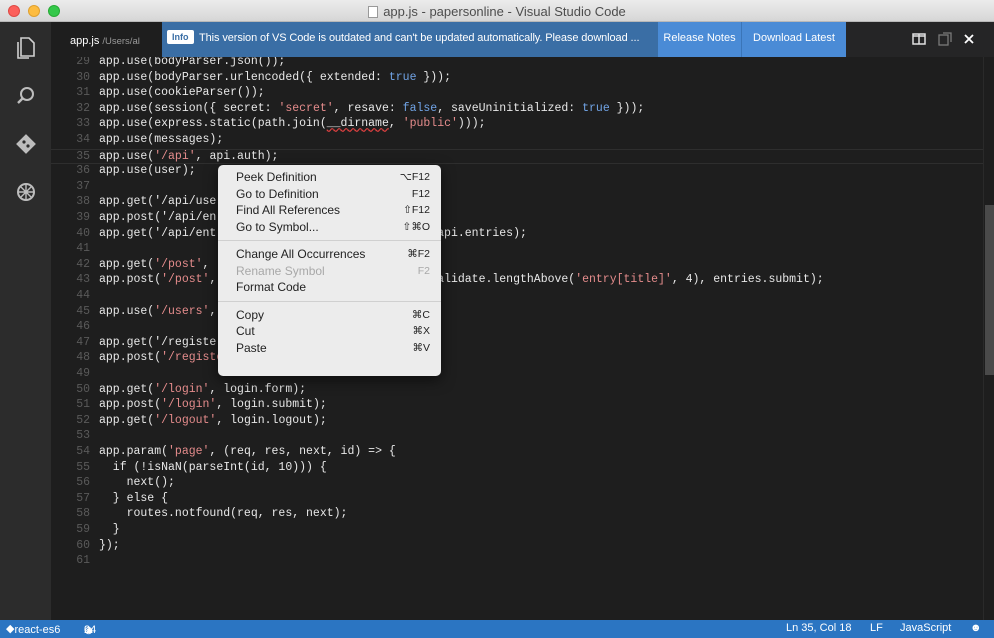 The height and width of the screenshot is (638, 994). What do you see at coordinates (83, 420) in the screenshot?
I see `line-number: 52` at bounding box center [83, 420].